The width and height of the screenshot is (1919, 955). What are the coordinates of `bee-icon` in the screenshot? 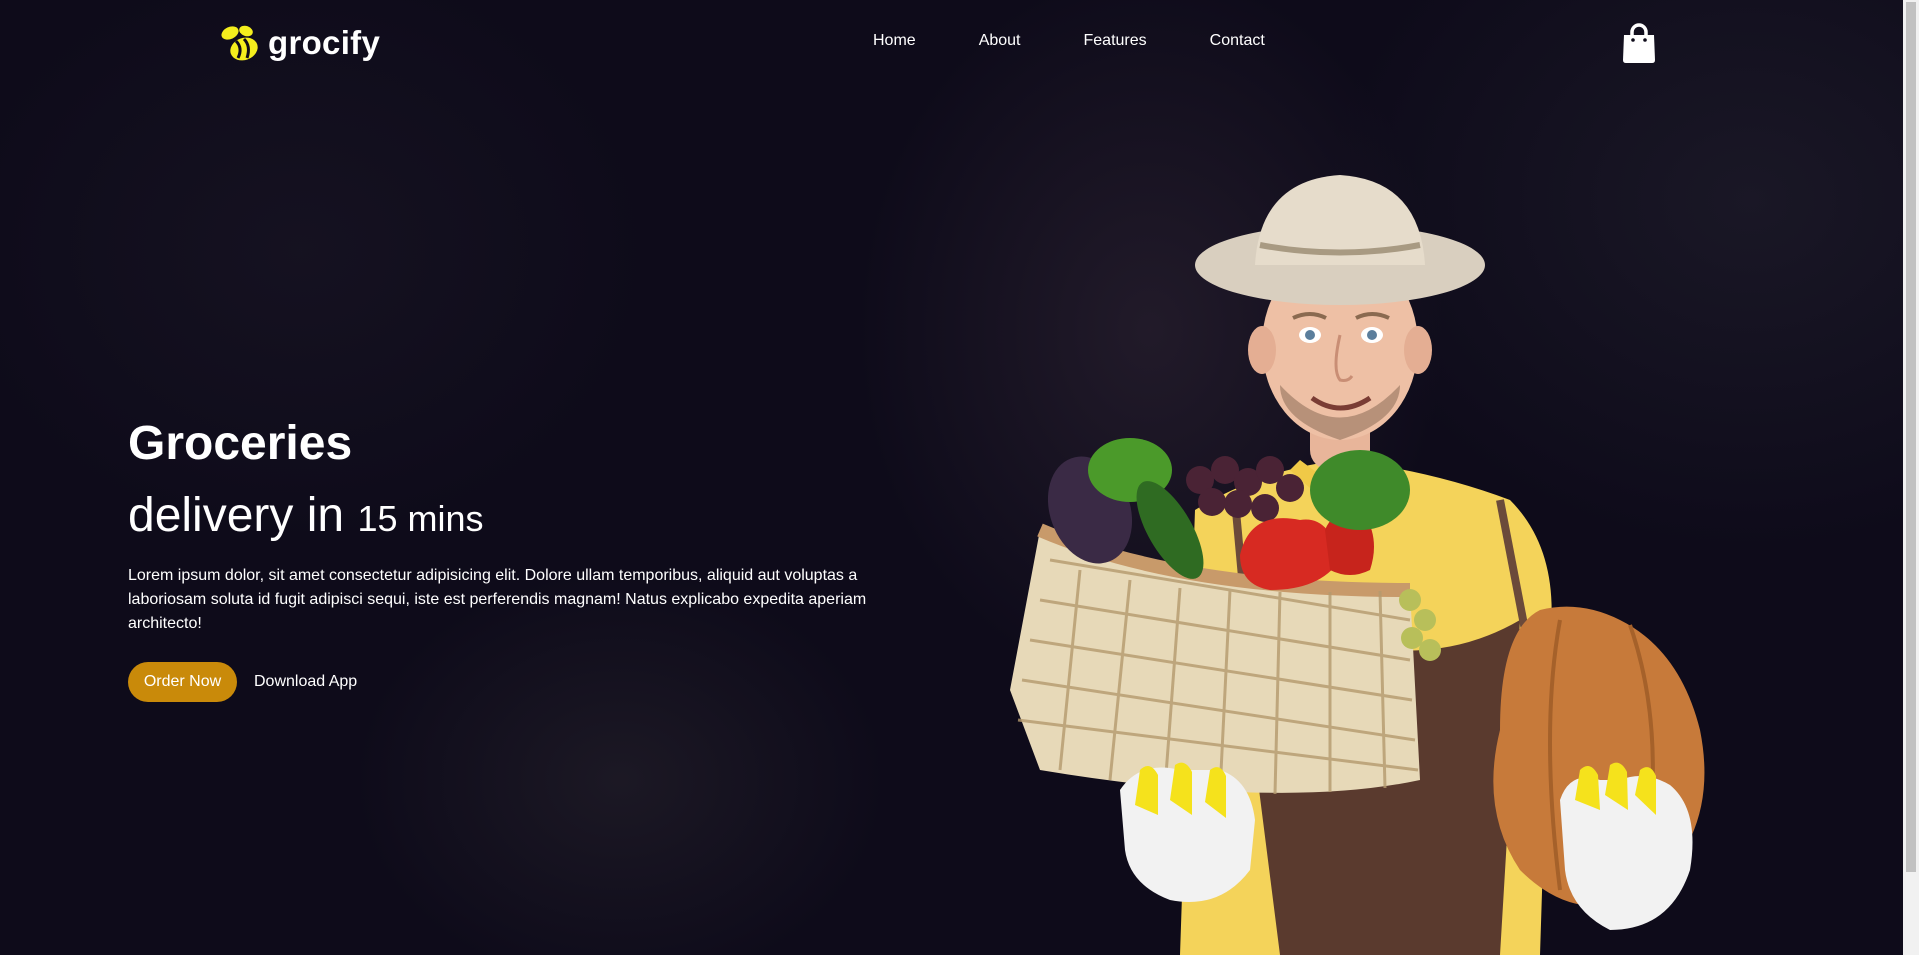 It's located at (239, 43).